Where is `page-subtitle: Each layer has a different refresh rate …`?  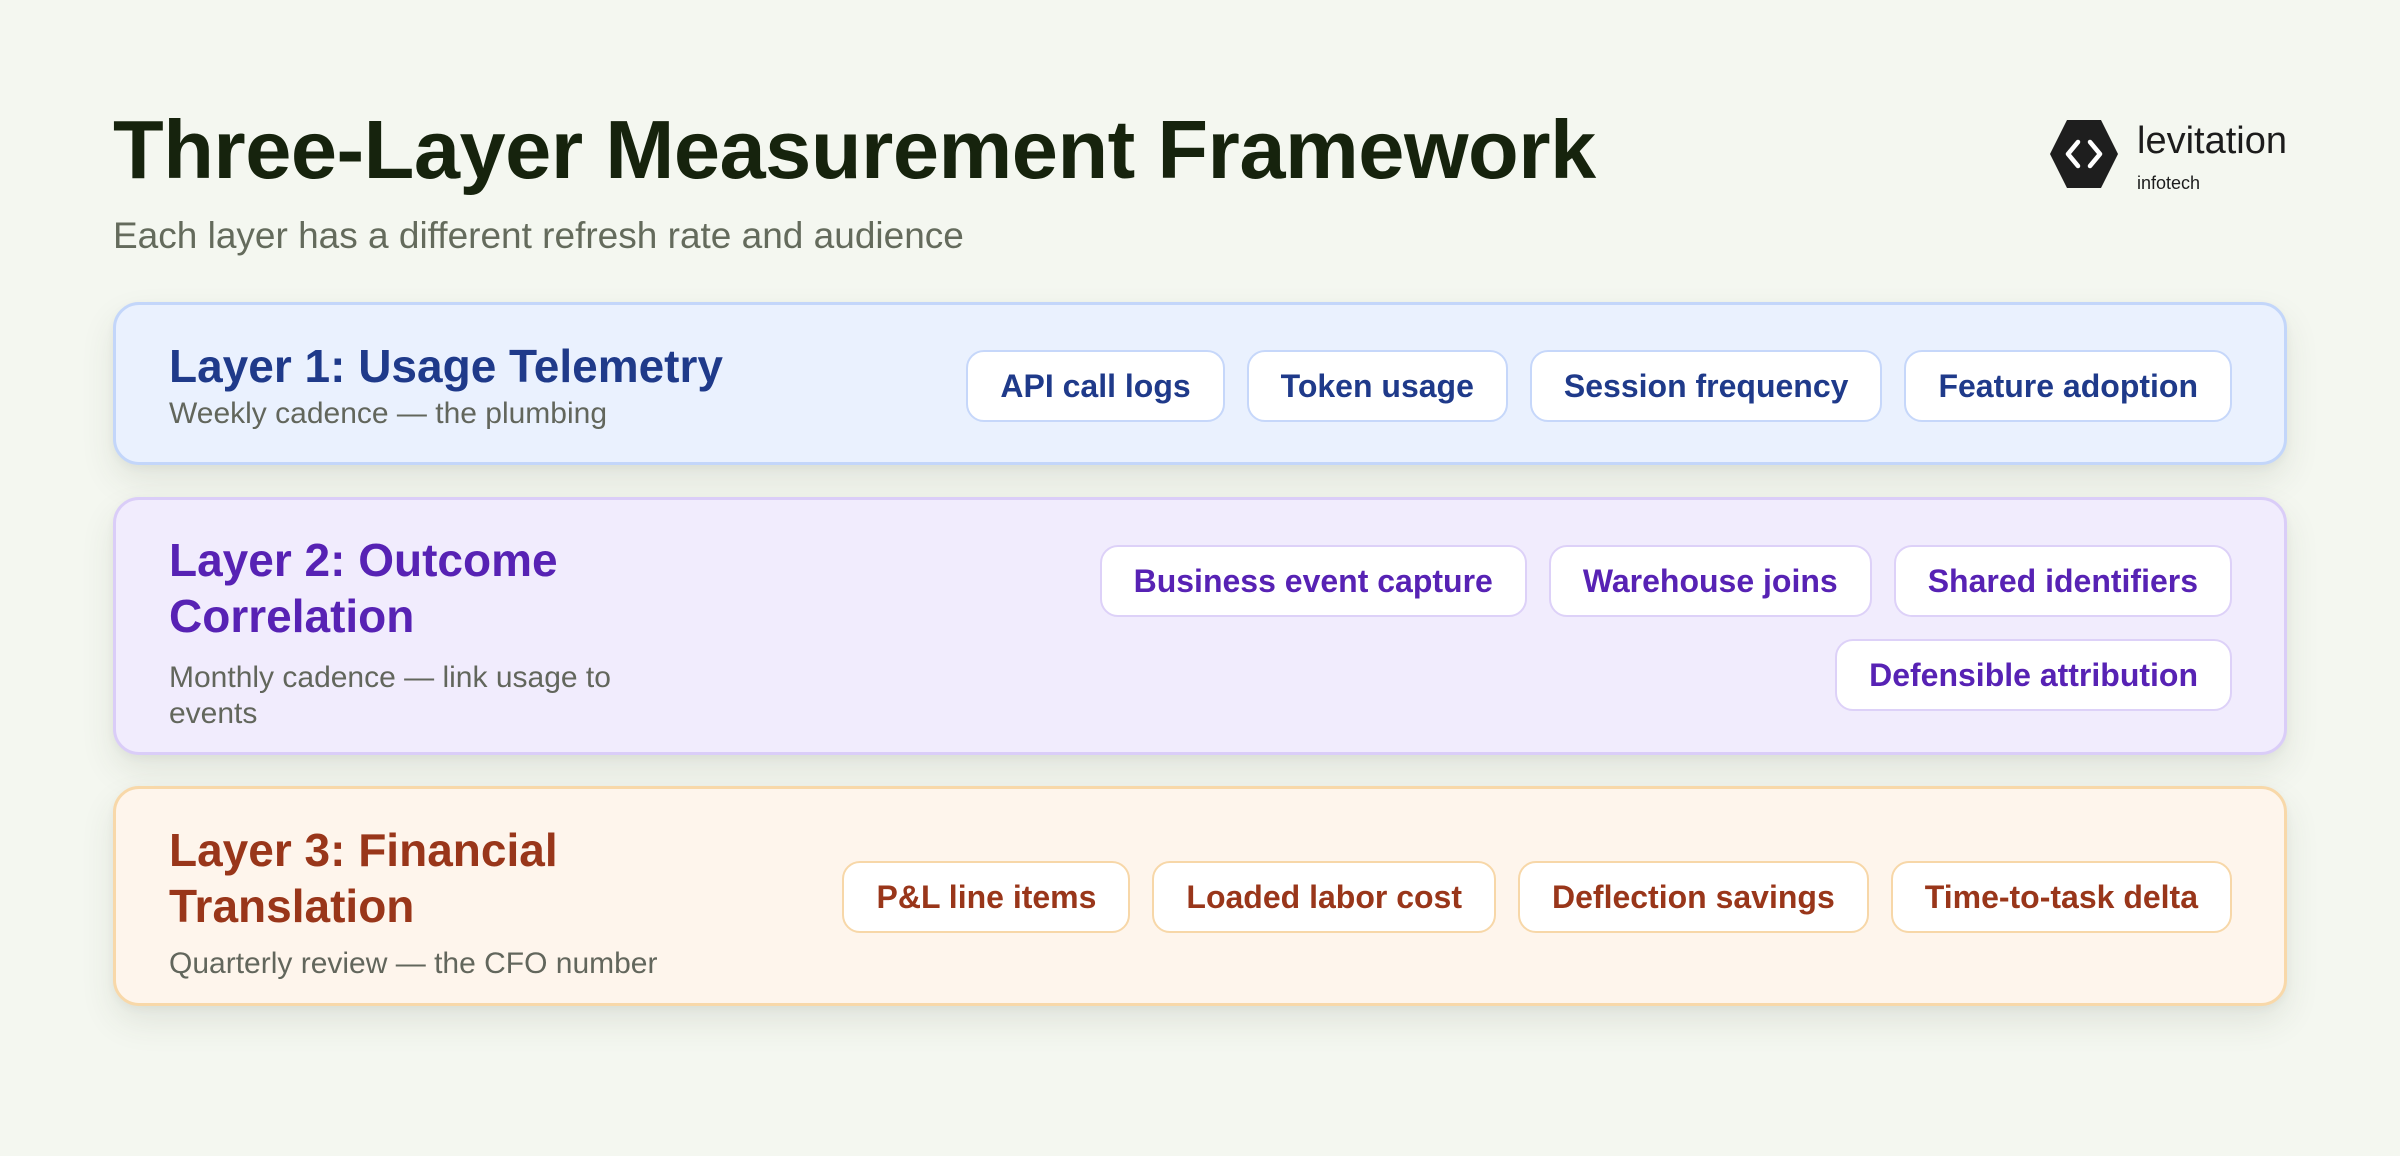
page-subtitle: Each layer has a different refresh rate … is located at coordinates (538, 235).